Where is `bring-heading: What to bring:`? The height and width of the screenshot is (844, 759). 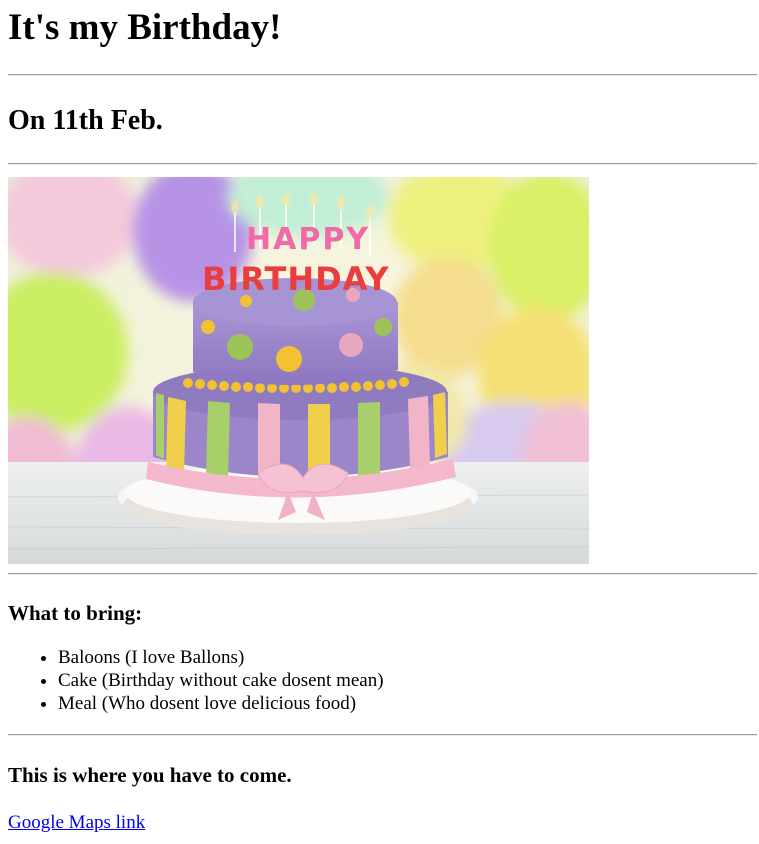
bring-heading: What to bring: is located at coordinates (75, 613).